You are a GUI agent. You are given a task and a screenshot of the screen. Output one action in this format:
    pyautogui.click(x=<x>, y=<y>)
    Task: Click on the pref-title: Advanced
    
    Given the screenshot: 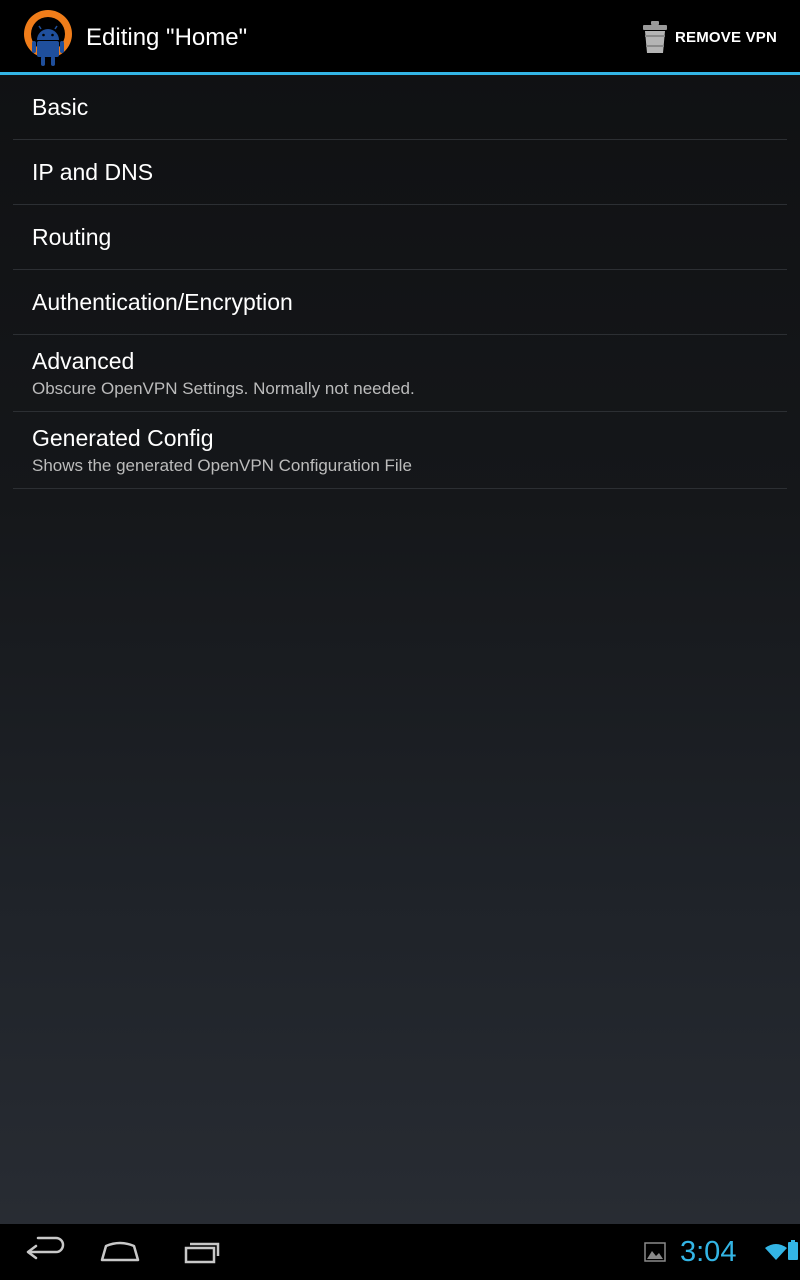 What is the action you would take?
    pyautogui.click(x=83, y=361)
    